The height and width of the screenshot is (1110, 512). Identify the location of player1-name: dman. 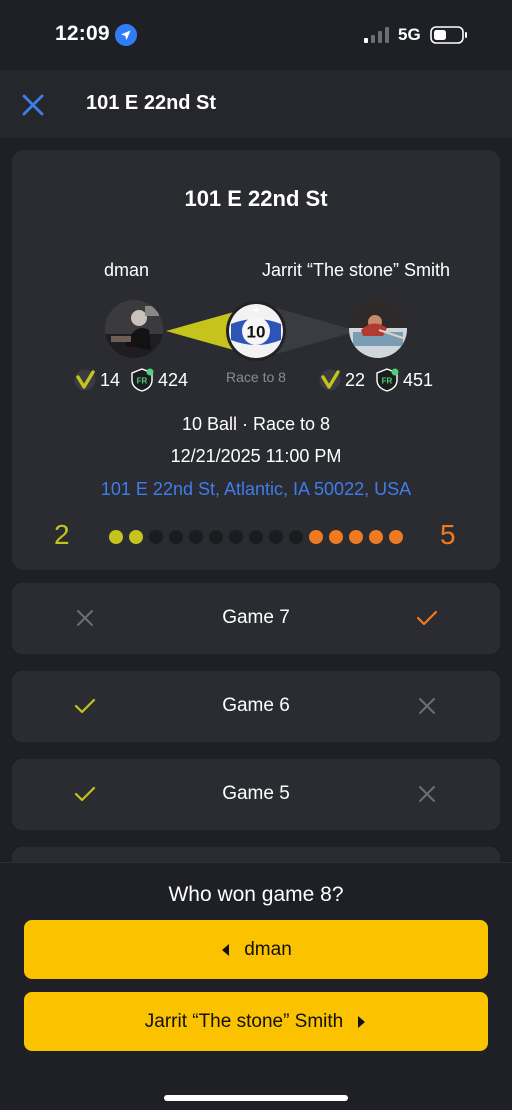
(127, 270).